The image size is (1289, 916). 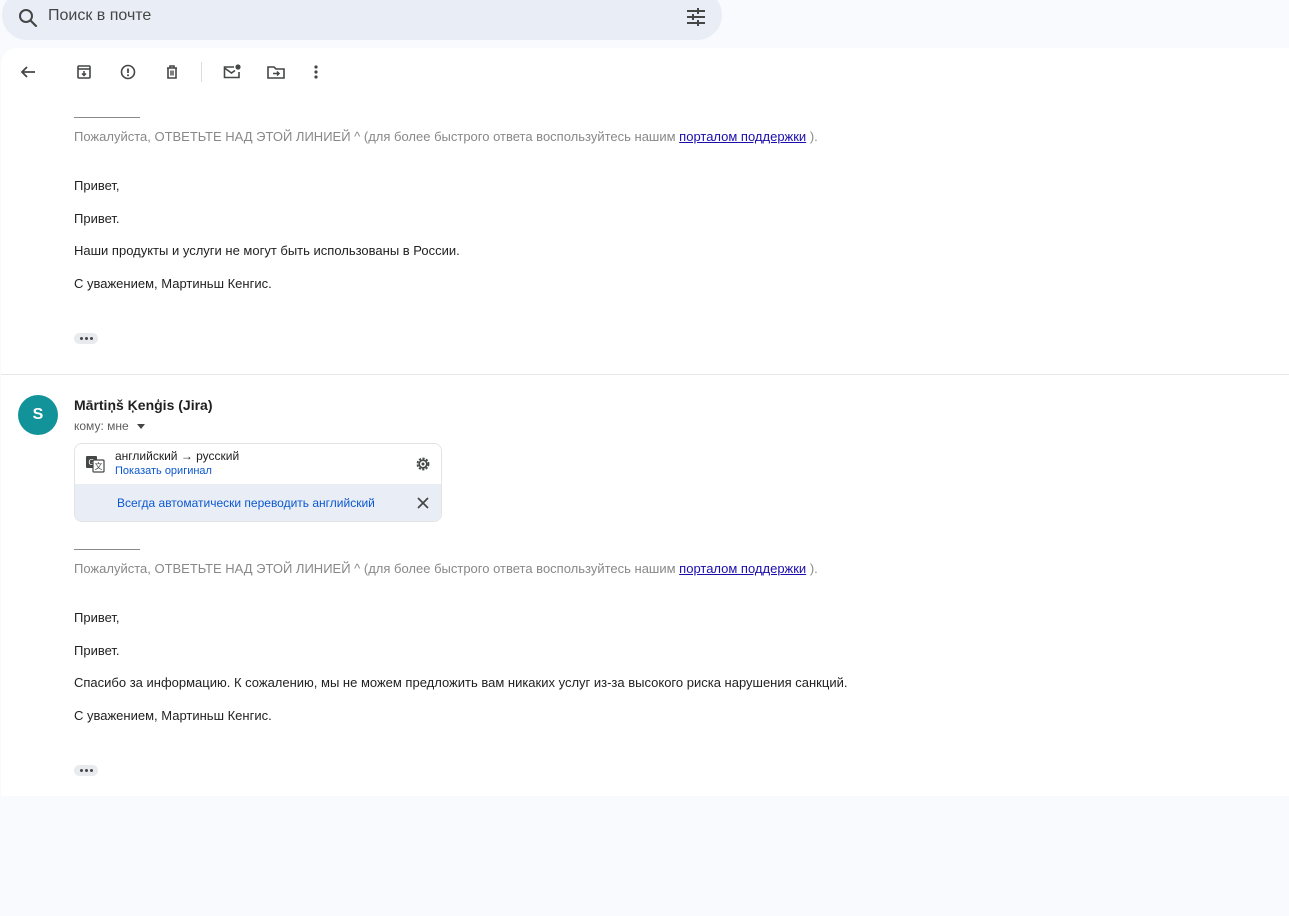 I want to click on mark-unread-button, so click(x=232, y=72).